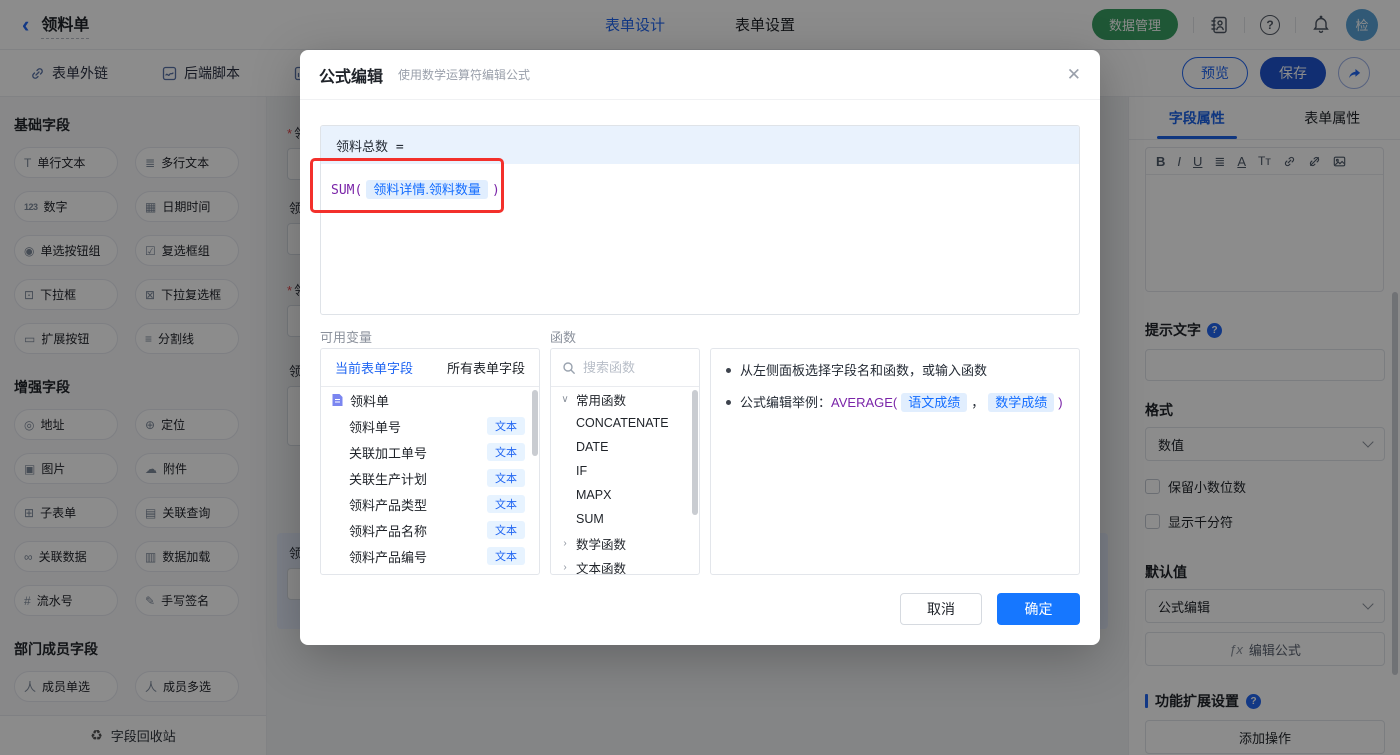  What do you see at coordinates (630, 367) in the screenshot?
I see `function-search-input` at bounding box center [630, 367].